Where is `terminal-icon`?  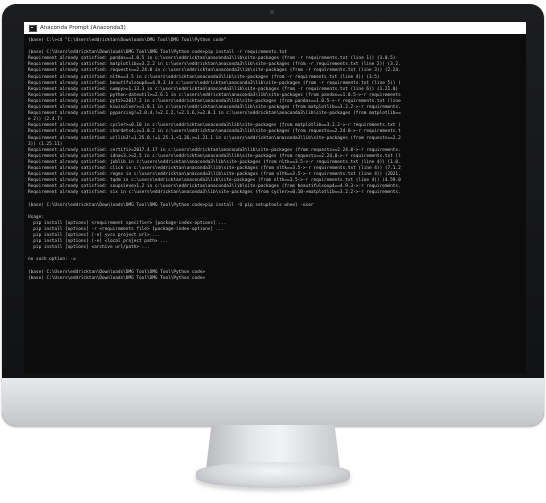 terminal-icon is located at coordinates (33, 28).